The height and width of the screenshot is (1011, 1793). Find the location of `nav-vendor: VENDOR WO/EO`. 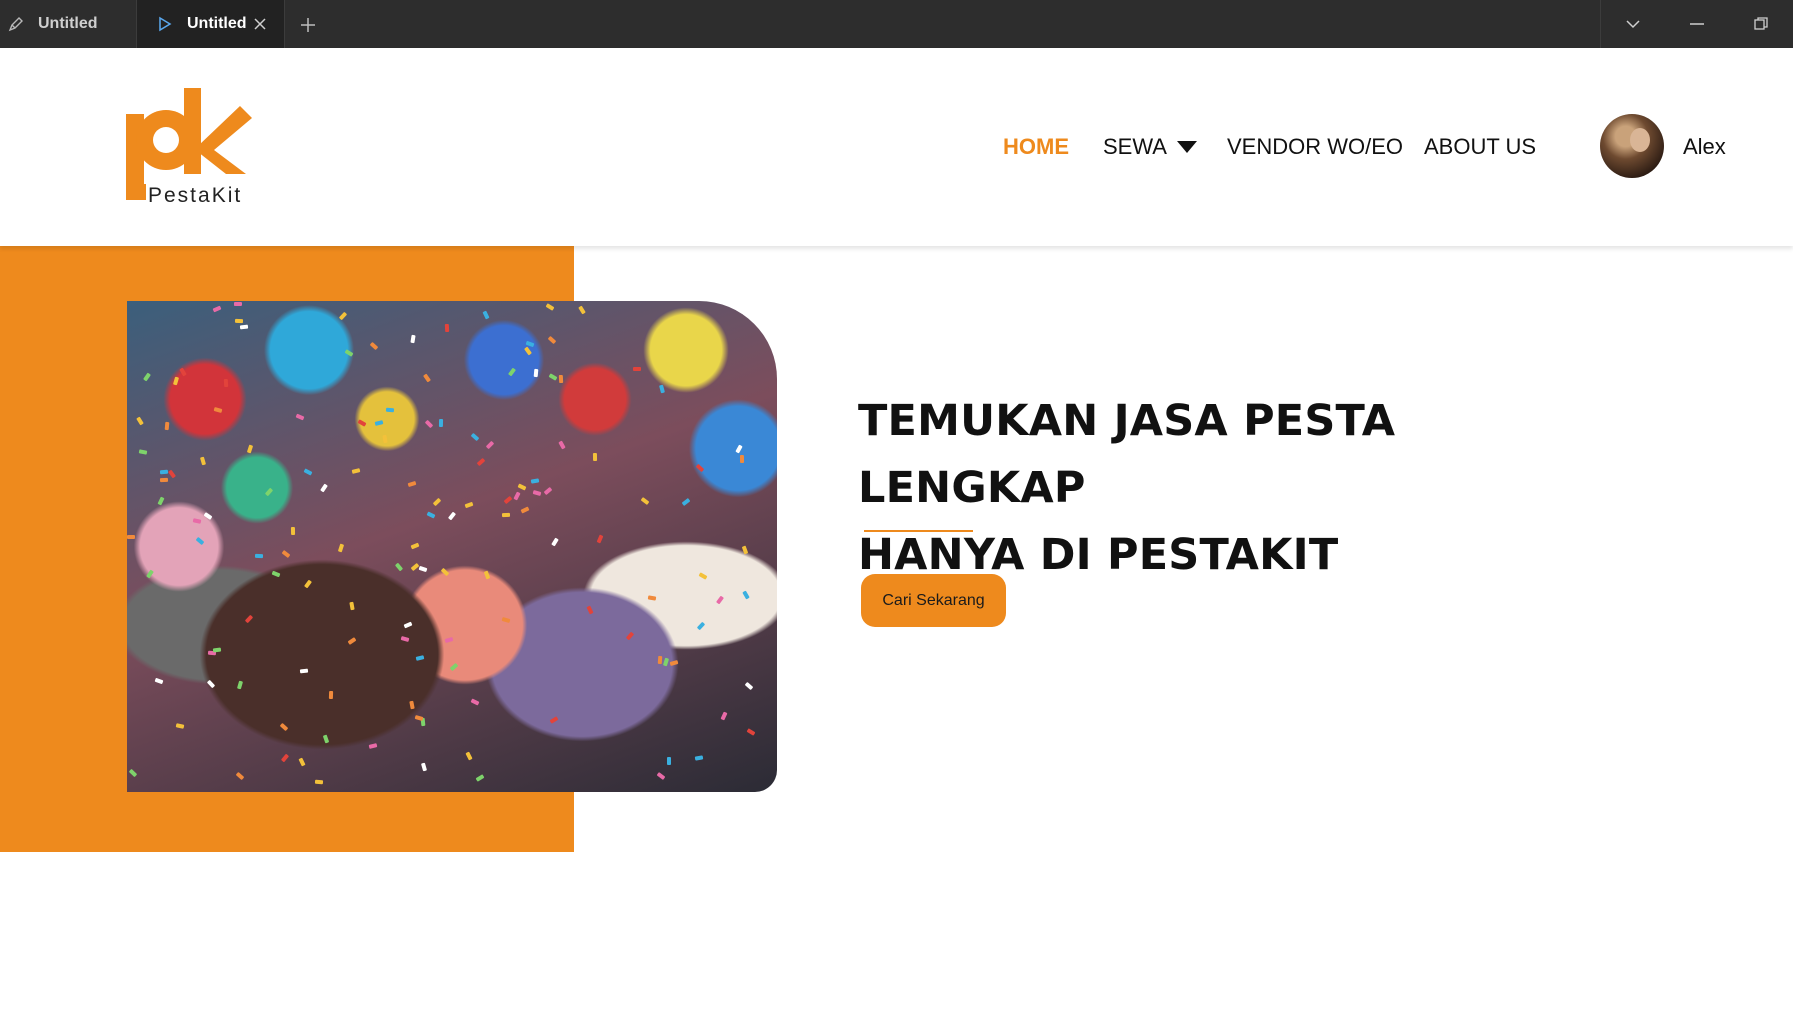

nav-vendor: VENDOR WO/EO is located at coordinates (1315, 147).